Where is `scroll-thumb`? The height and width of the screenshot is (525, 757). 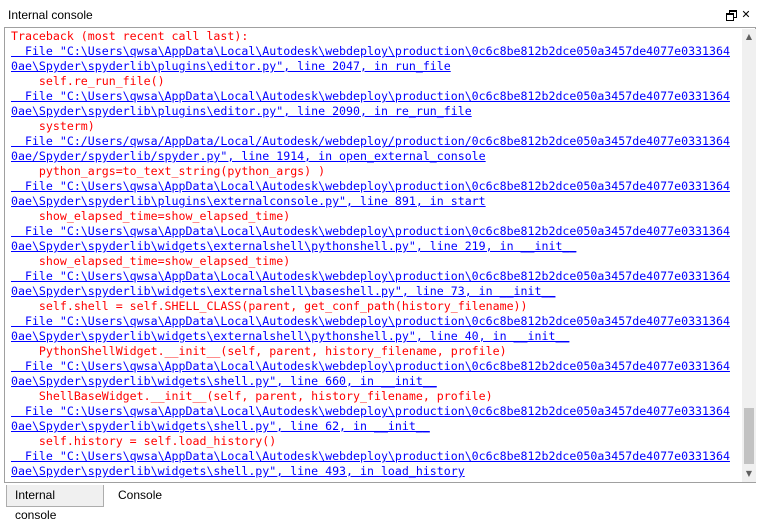
scroll-thumb is located at coordinates (749, 436).